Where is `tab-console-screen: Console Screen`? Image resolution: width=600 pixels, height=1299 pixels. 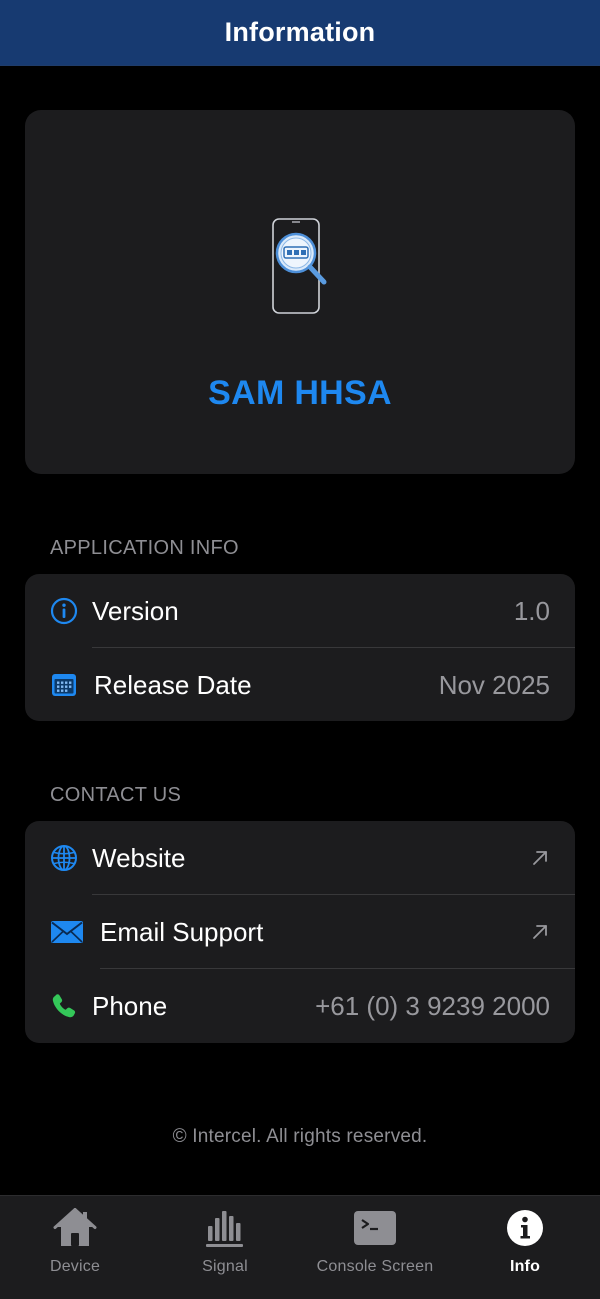 tab-console-screen: Console Screen is located at coordinates (375, 1247).